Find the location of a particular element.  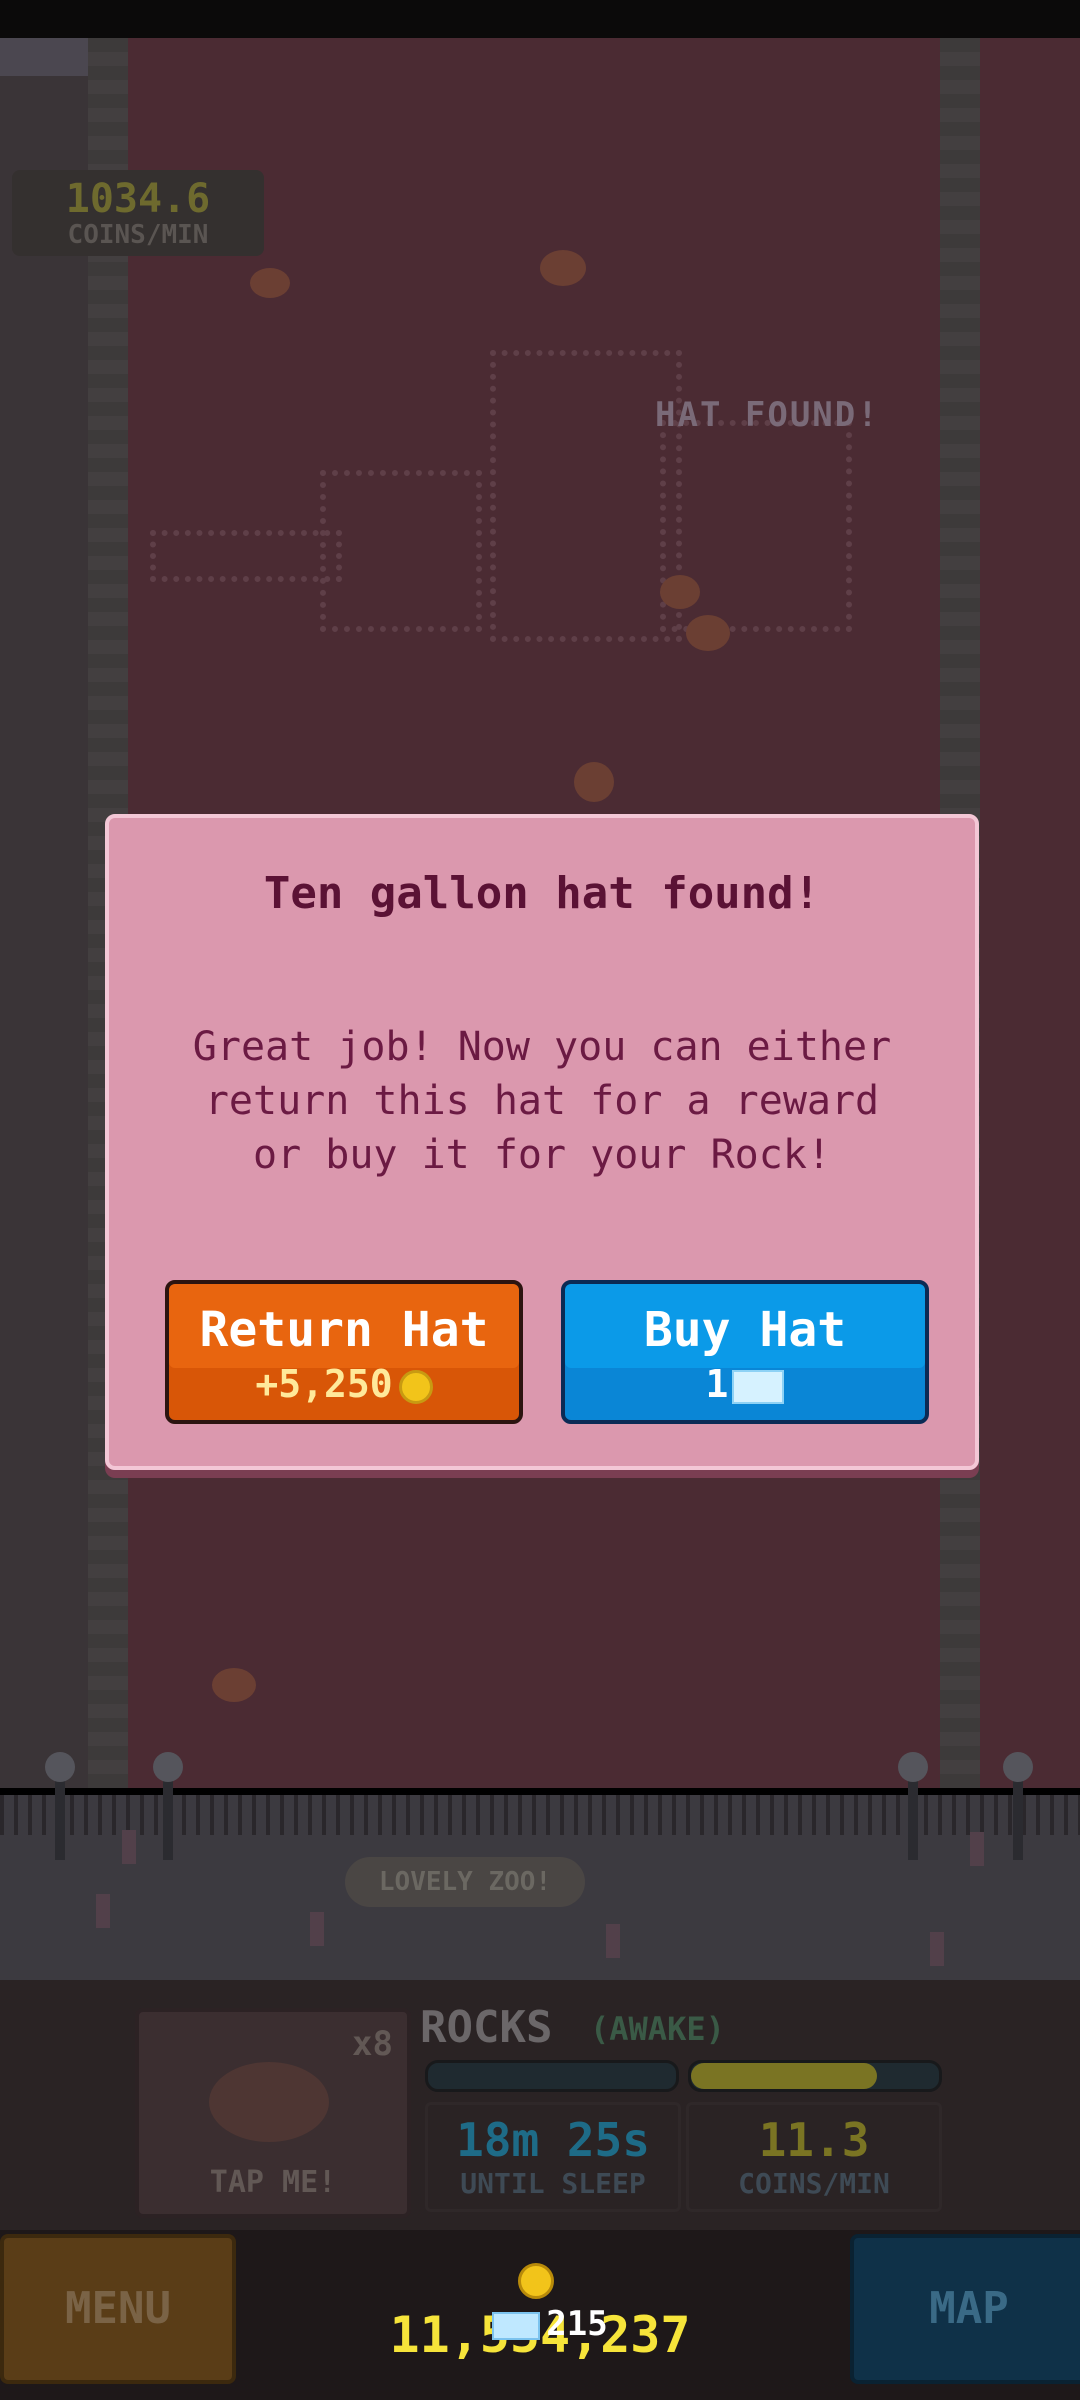

return-hat-button: Return Hat +5,250 is located at coordinates (344, 1352).